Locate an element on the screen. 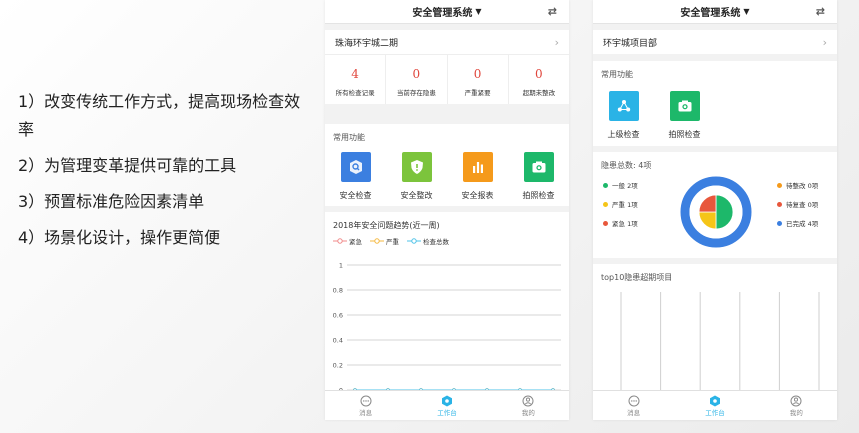 The height and width of the screenshot is (433, 859). function-safety-check: 安全检查 is located at coordinates (355, 176).